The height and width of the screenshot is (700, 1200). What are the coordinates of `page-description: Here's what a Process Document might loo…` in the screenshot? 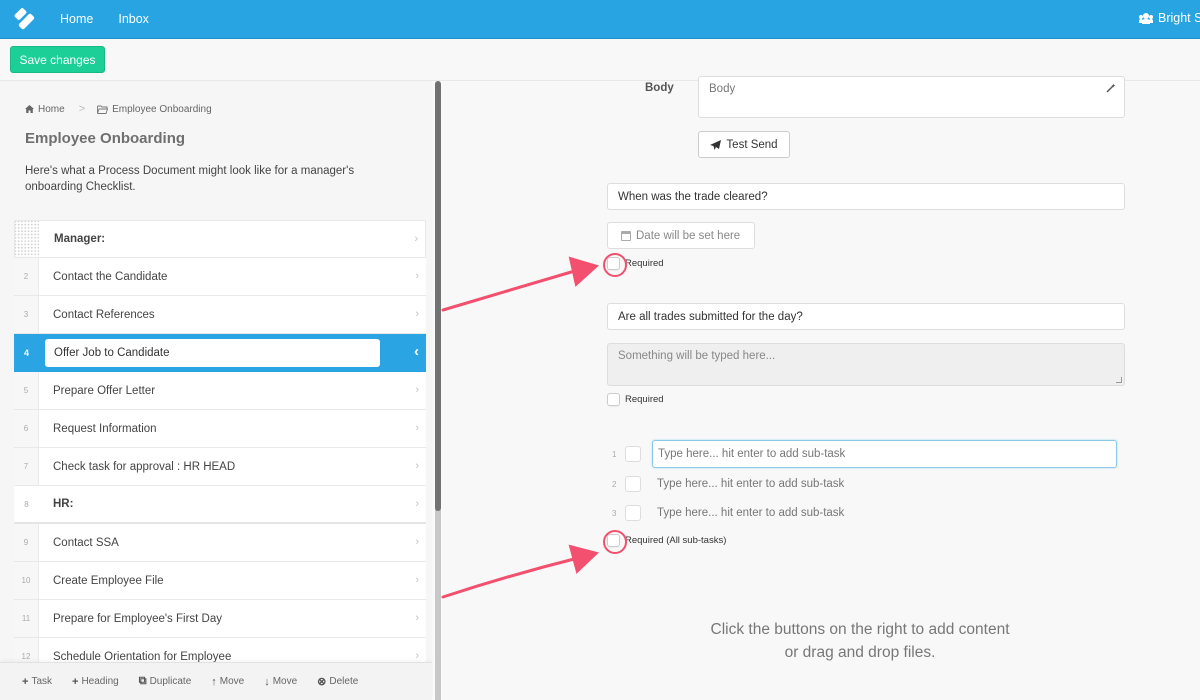 It's located at (190, 179).